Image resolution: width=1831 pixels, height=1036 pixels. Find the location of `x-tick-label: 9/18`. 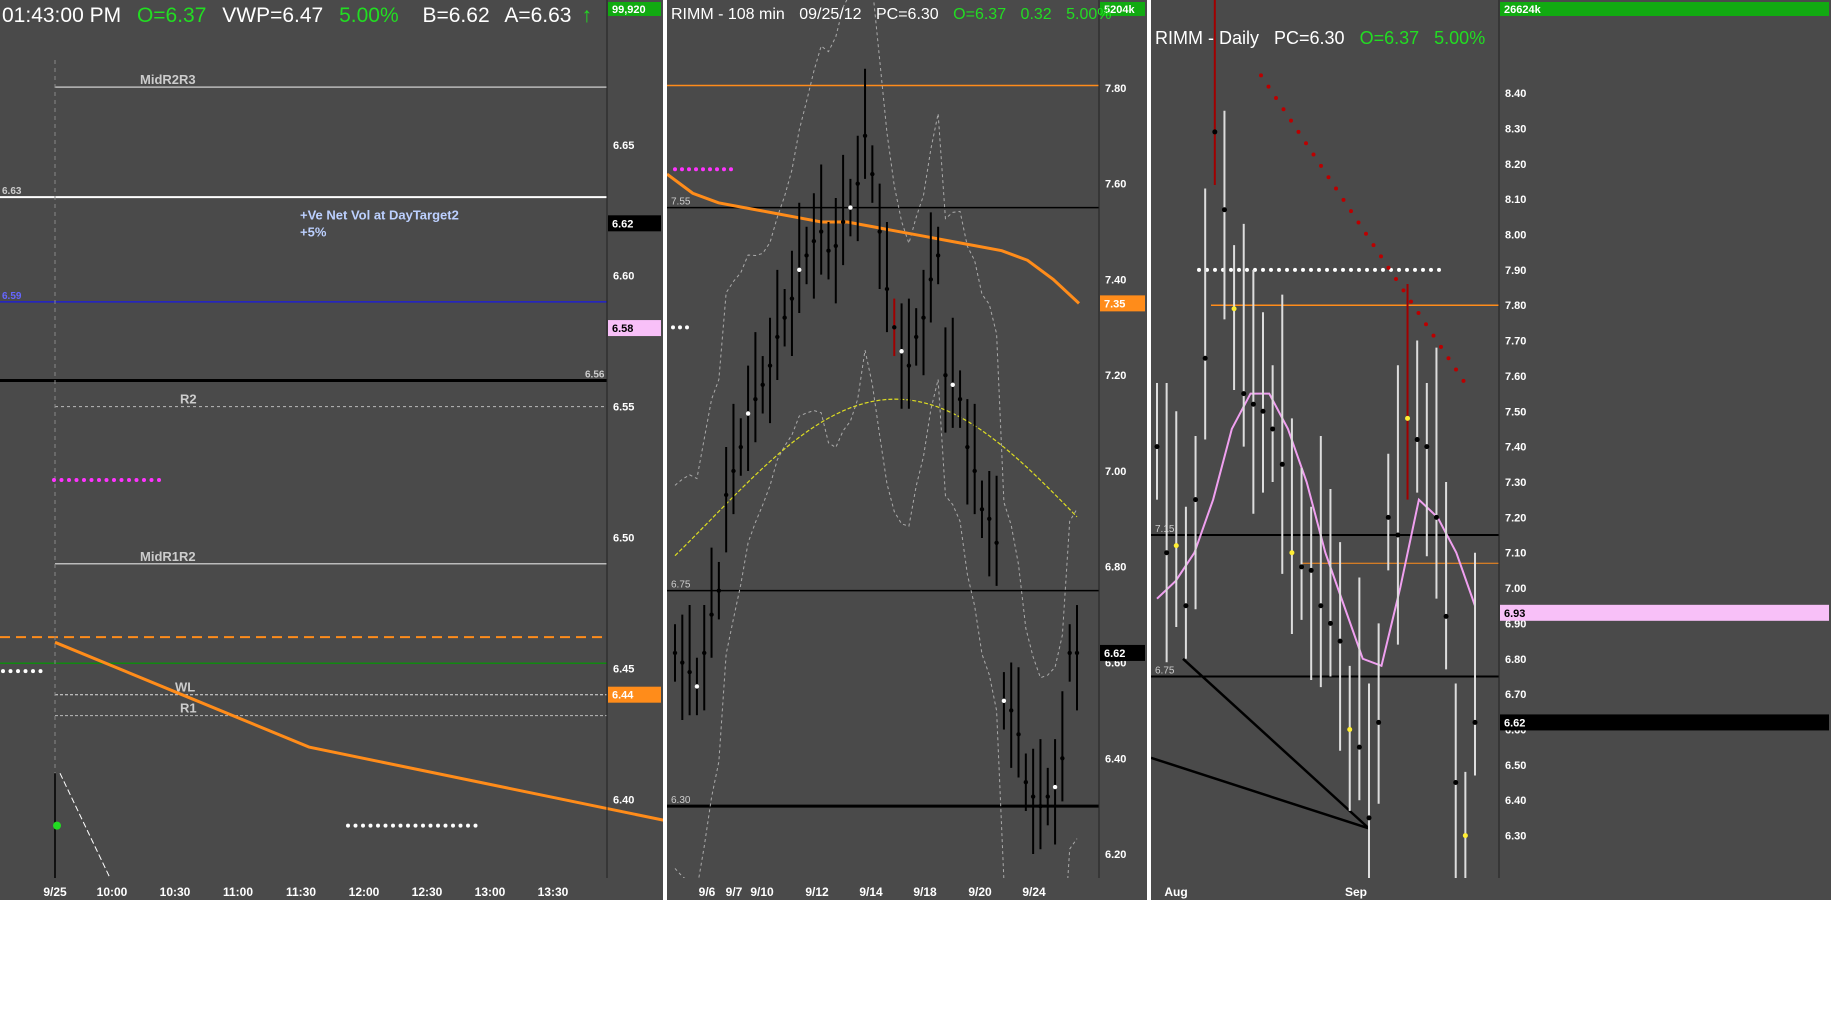

x-tick-label: 9/18 is located at coordinates (925, 892).